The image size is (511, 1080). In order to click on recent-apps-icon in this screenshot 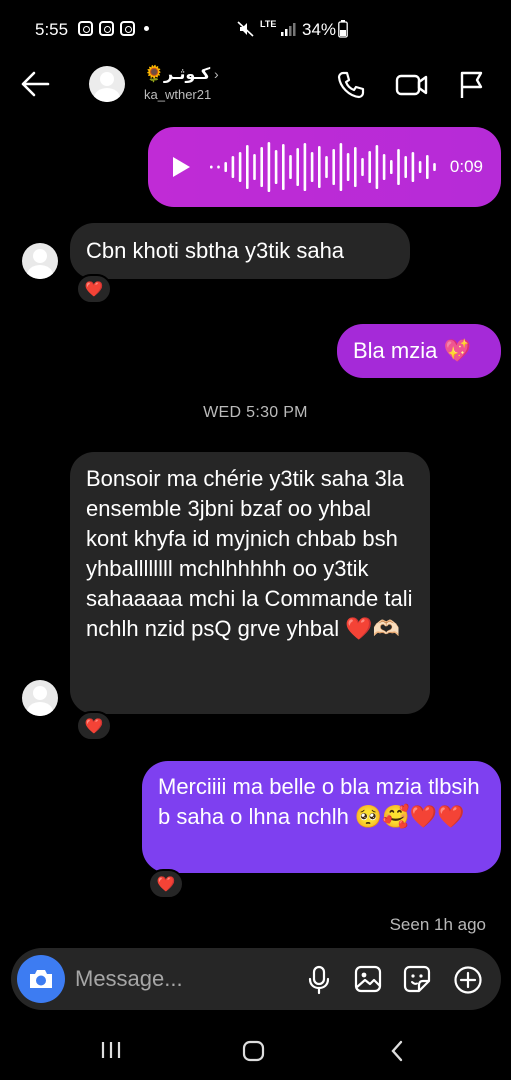, I will do `click(111, 1050)`.